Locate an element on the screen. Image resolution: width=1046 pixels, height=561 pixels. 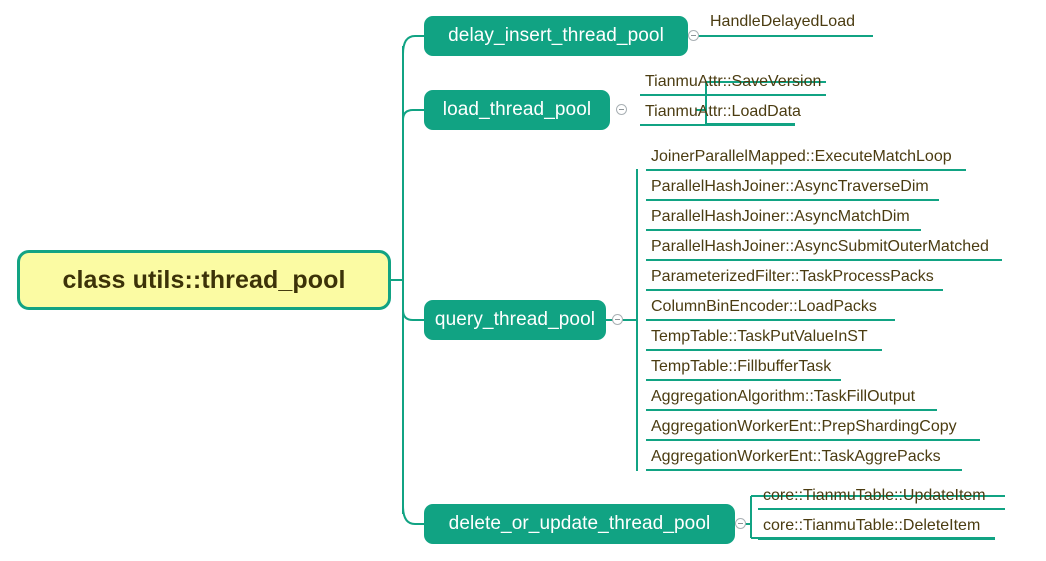
leaf-label: TempTable::FillbufferTask is located at coordinates (741, 366).